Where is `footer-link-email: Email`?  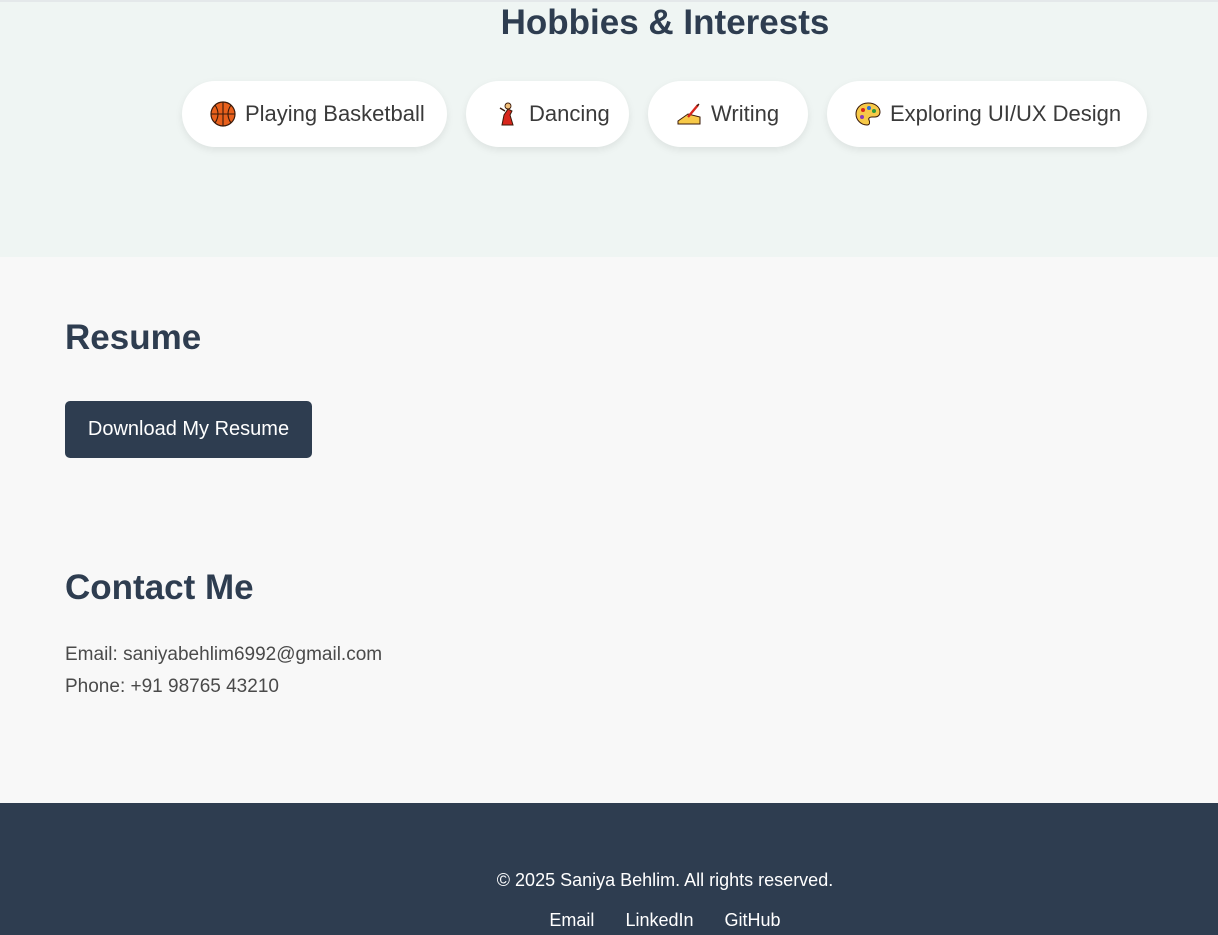
footer-link-email: Email is located at coordinates (571, 920).